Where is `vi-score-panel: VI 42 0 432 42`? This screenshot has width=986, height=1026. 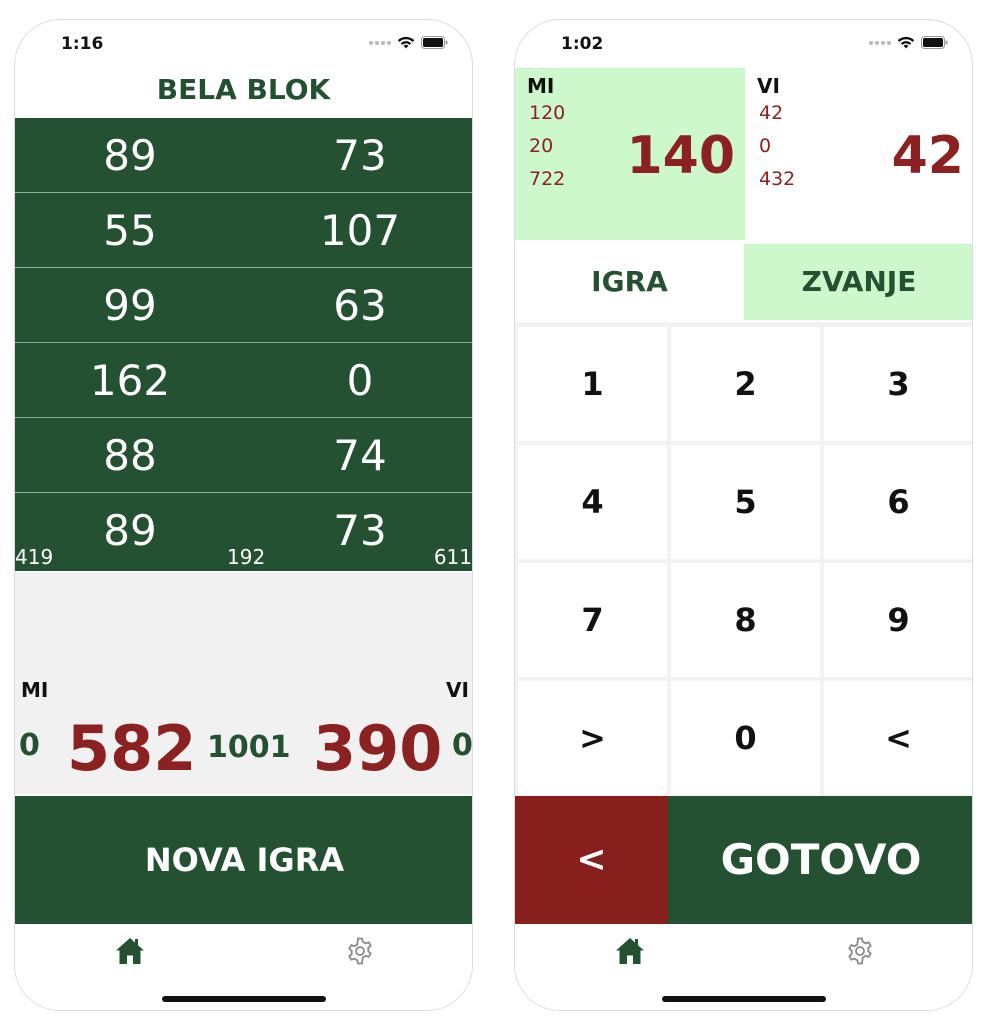
vi-score-panel: VI 42 0 432 42 is located at coordinates (858, 154).